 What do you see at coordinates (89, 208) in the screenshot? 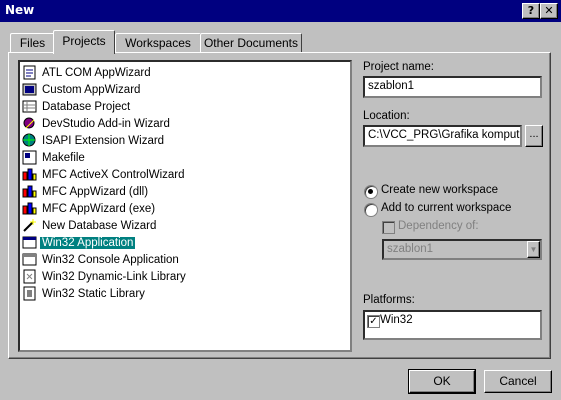
I see `list-item: MFC AppWizard (exe)` at bounding box center [89, 208].